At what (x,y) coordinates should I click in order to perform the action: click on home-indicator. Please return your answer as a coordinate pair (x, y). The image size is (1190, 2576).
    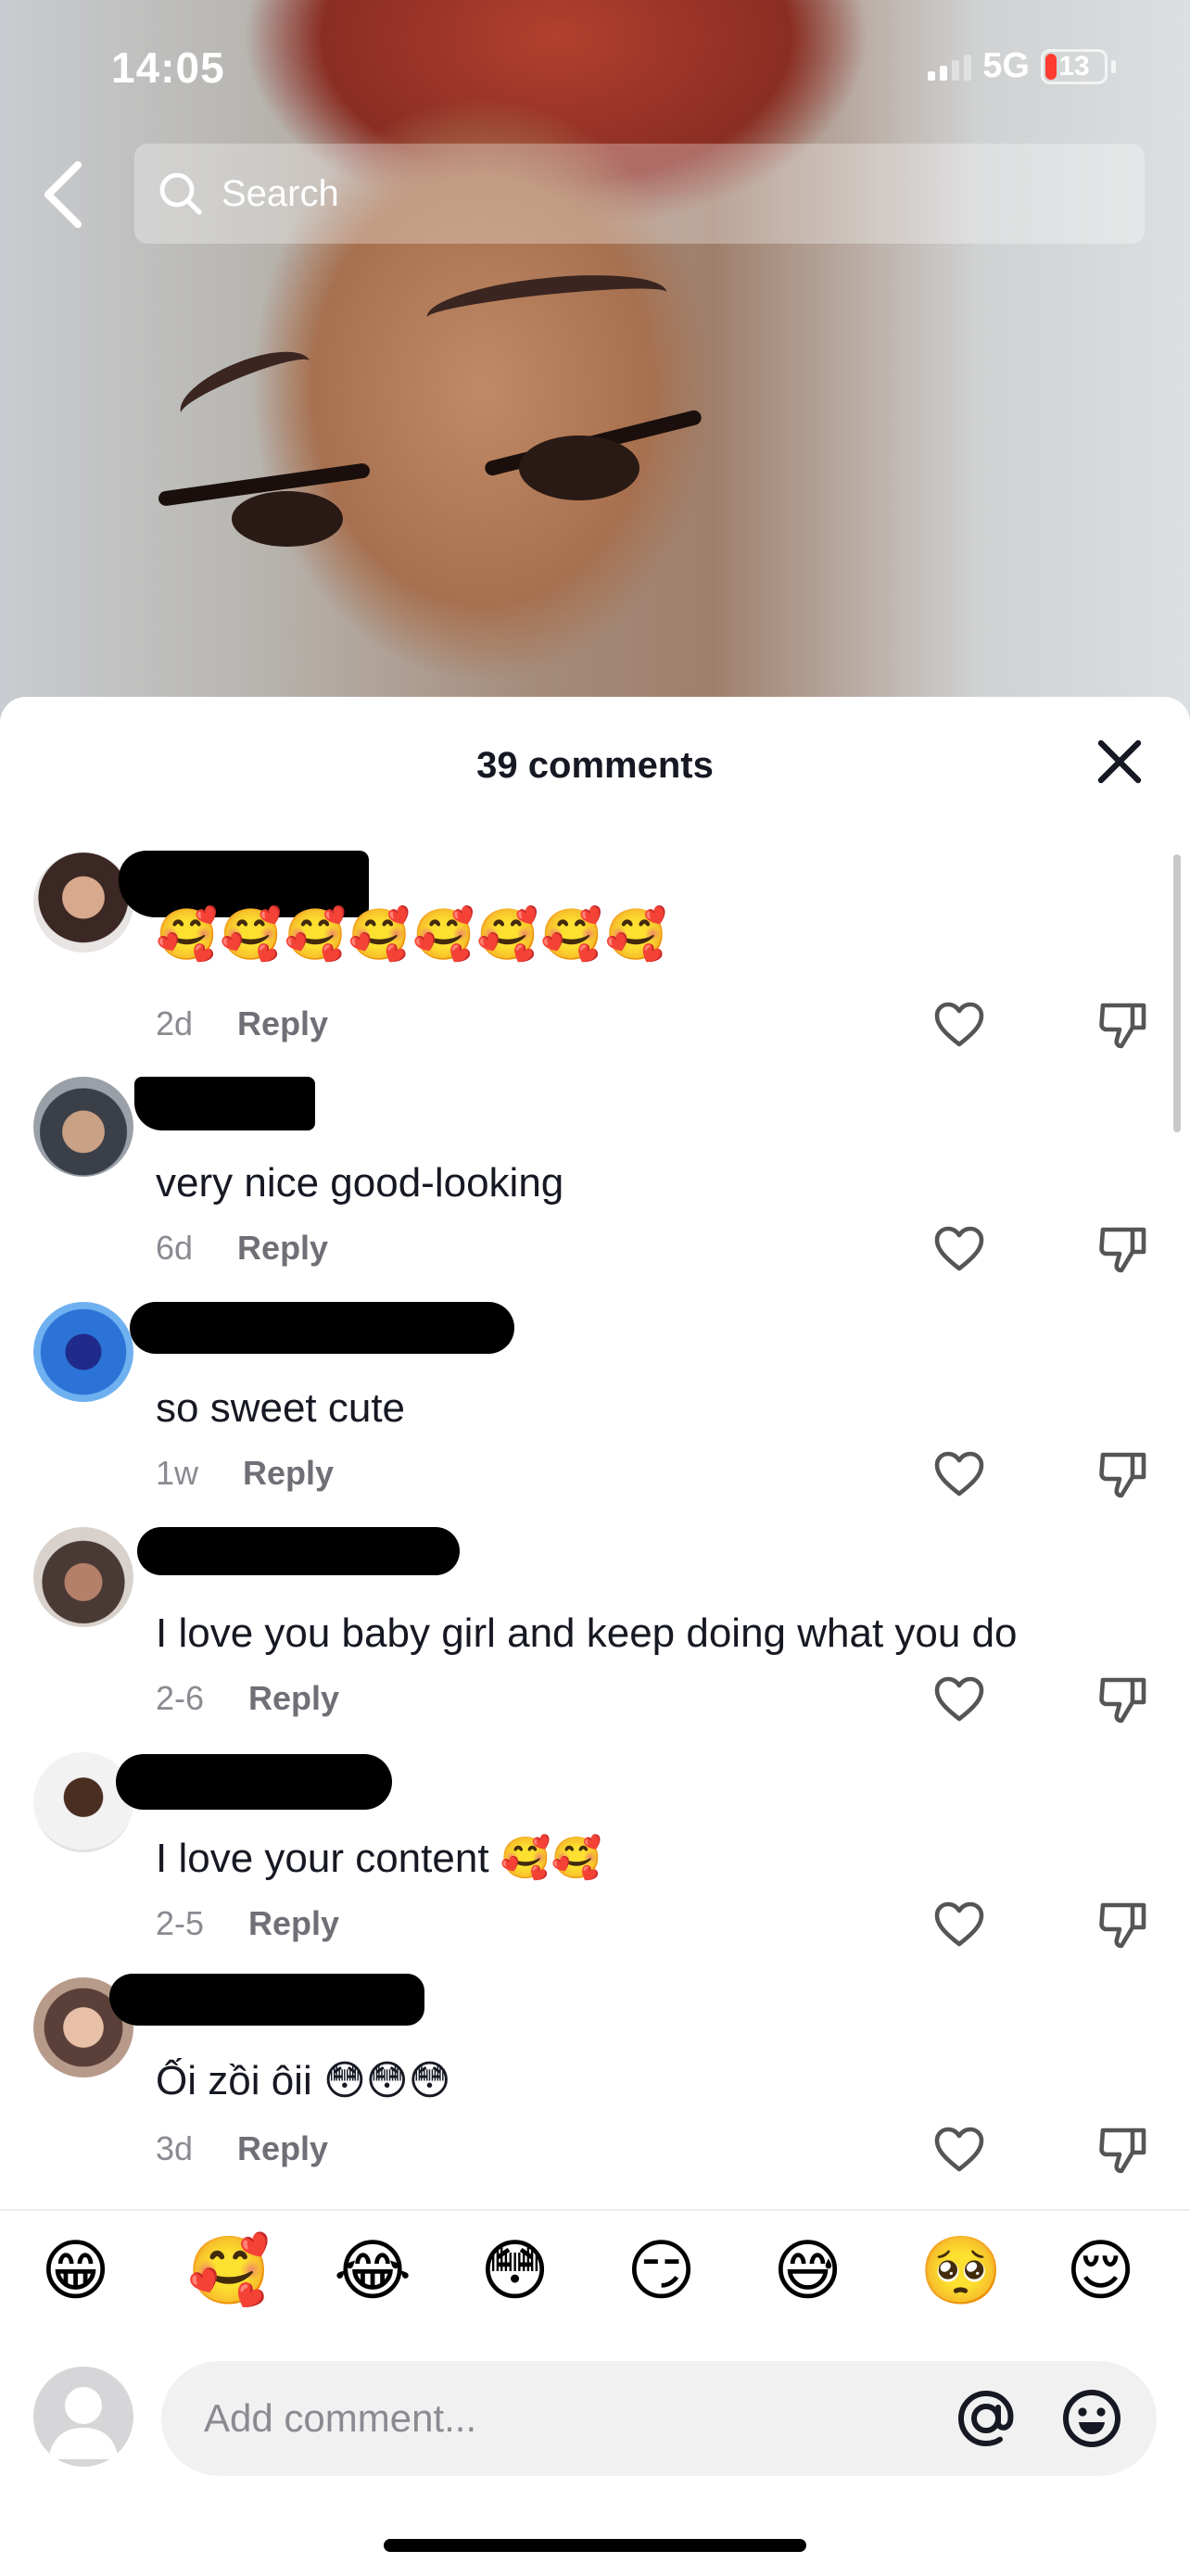
    Looking at the image, I should click on (595, 2545).